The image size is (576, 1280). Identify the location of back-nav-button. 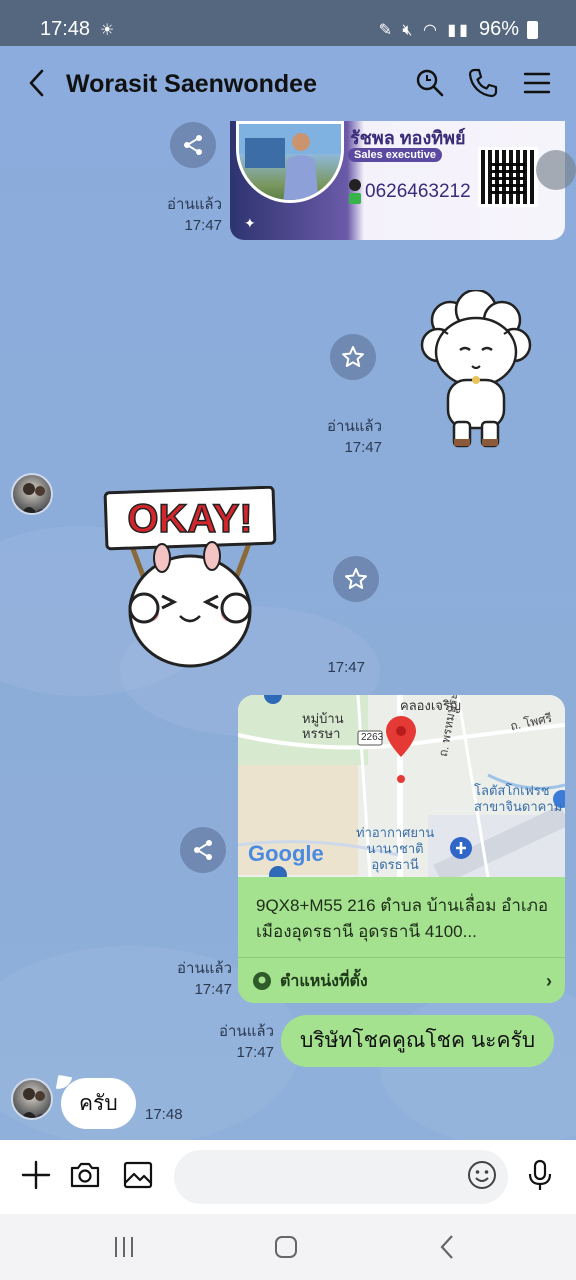
(448, 1247).